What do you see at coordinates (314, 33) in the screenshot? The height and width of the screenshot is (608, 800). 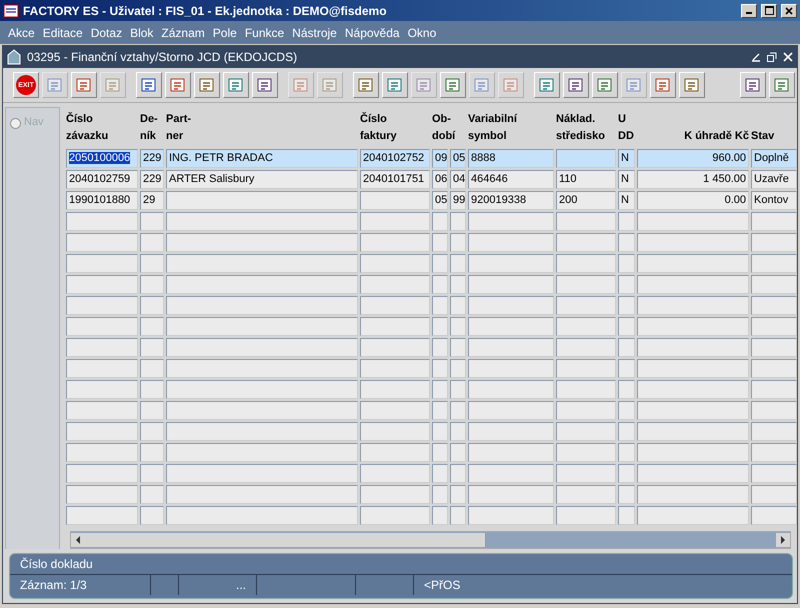 I see `menu-item: Nástroje` at bounding box center [314, 33].